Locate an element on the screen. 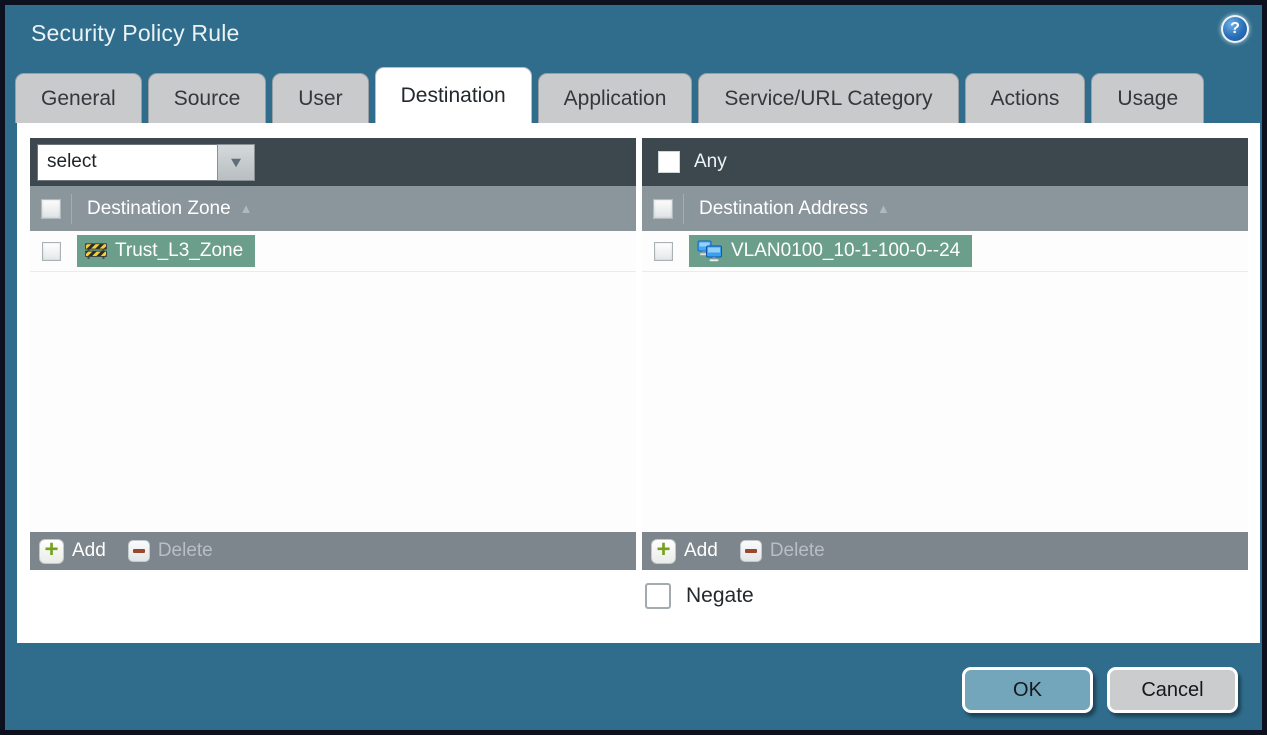 This screenshot has height=735, width=1267. zone-panel-footer: + Add Delete is located at coordinates (333, 551).